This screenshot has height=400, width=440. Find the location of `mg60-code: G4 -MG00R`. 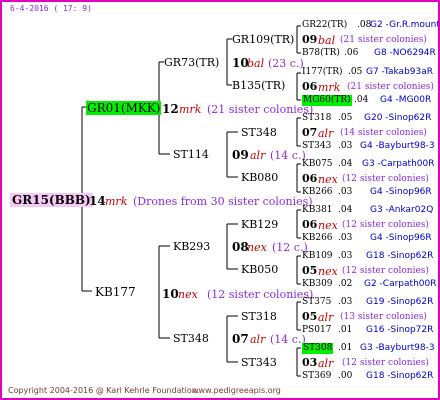

mg60-code: G4 -MG00R is located at coordinates (406, 100).